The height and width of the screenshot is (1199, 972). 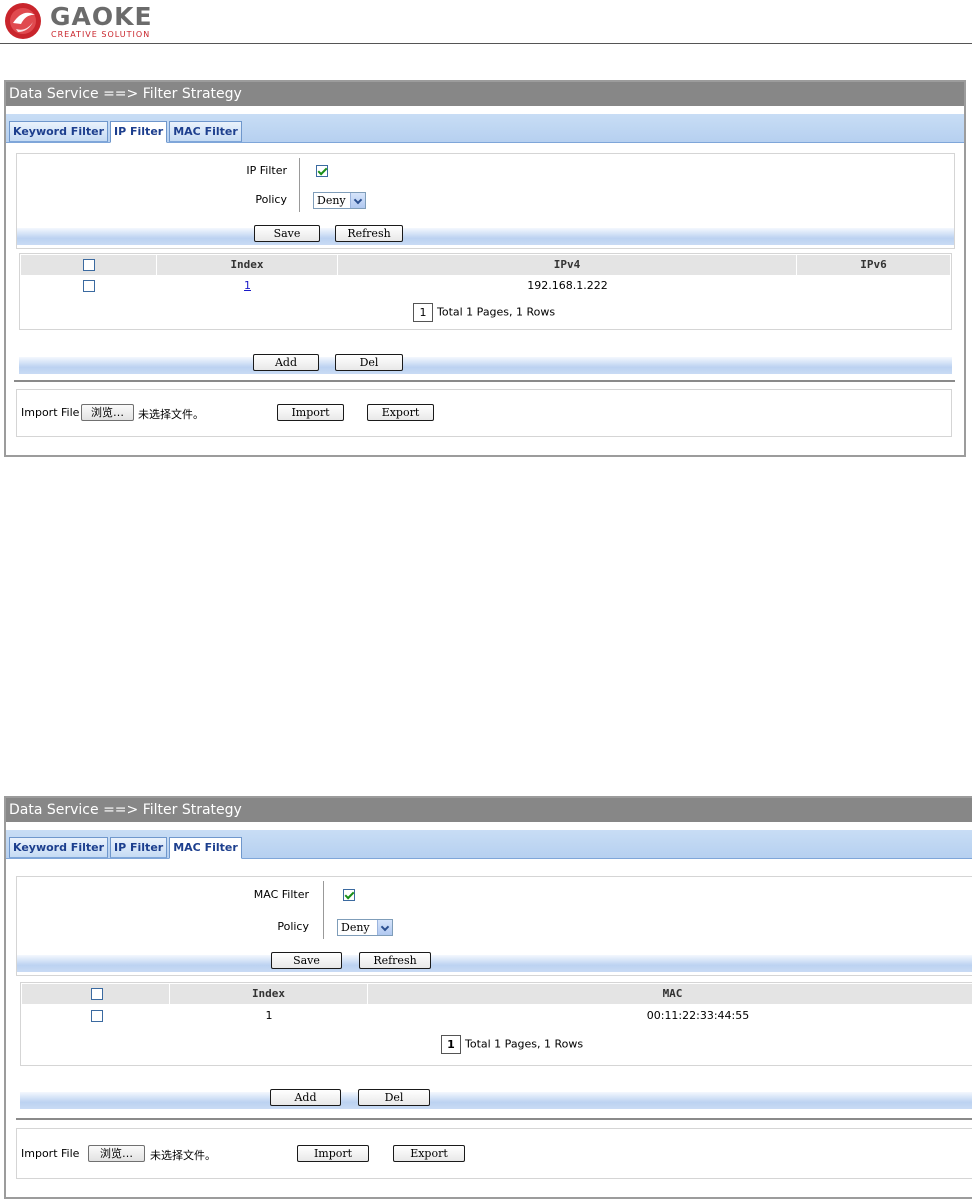 I want to click on ip-filter-label: IP Filter, so click(x=266, y=170).